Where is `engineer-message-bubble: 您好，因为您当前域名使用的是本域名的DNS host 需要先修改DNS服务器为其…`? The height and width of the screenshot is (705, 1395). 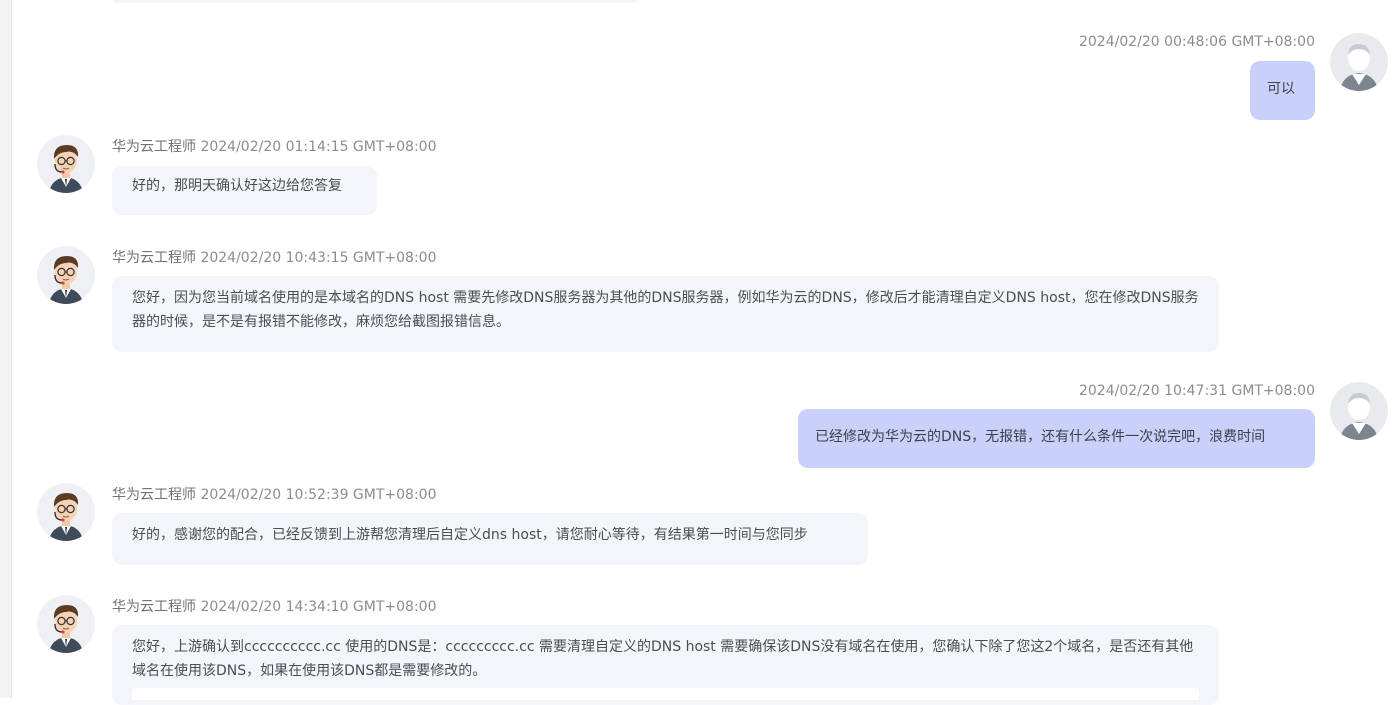
engineer-message-bubble: 您好，因为您当前域名使用的是本域名的DNS host 需要先修改DNS服务器为其… is located at coordinates (665, 314).